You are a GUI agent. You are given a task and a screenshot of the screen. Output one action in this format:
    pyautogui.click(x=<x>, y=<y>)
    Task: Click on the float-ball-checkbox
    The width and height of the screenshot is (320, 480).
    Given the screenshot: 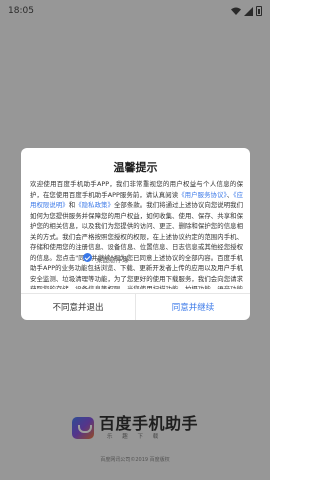 What is the action you would take?
    pyautogui.click(x=87, y=257)
    